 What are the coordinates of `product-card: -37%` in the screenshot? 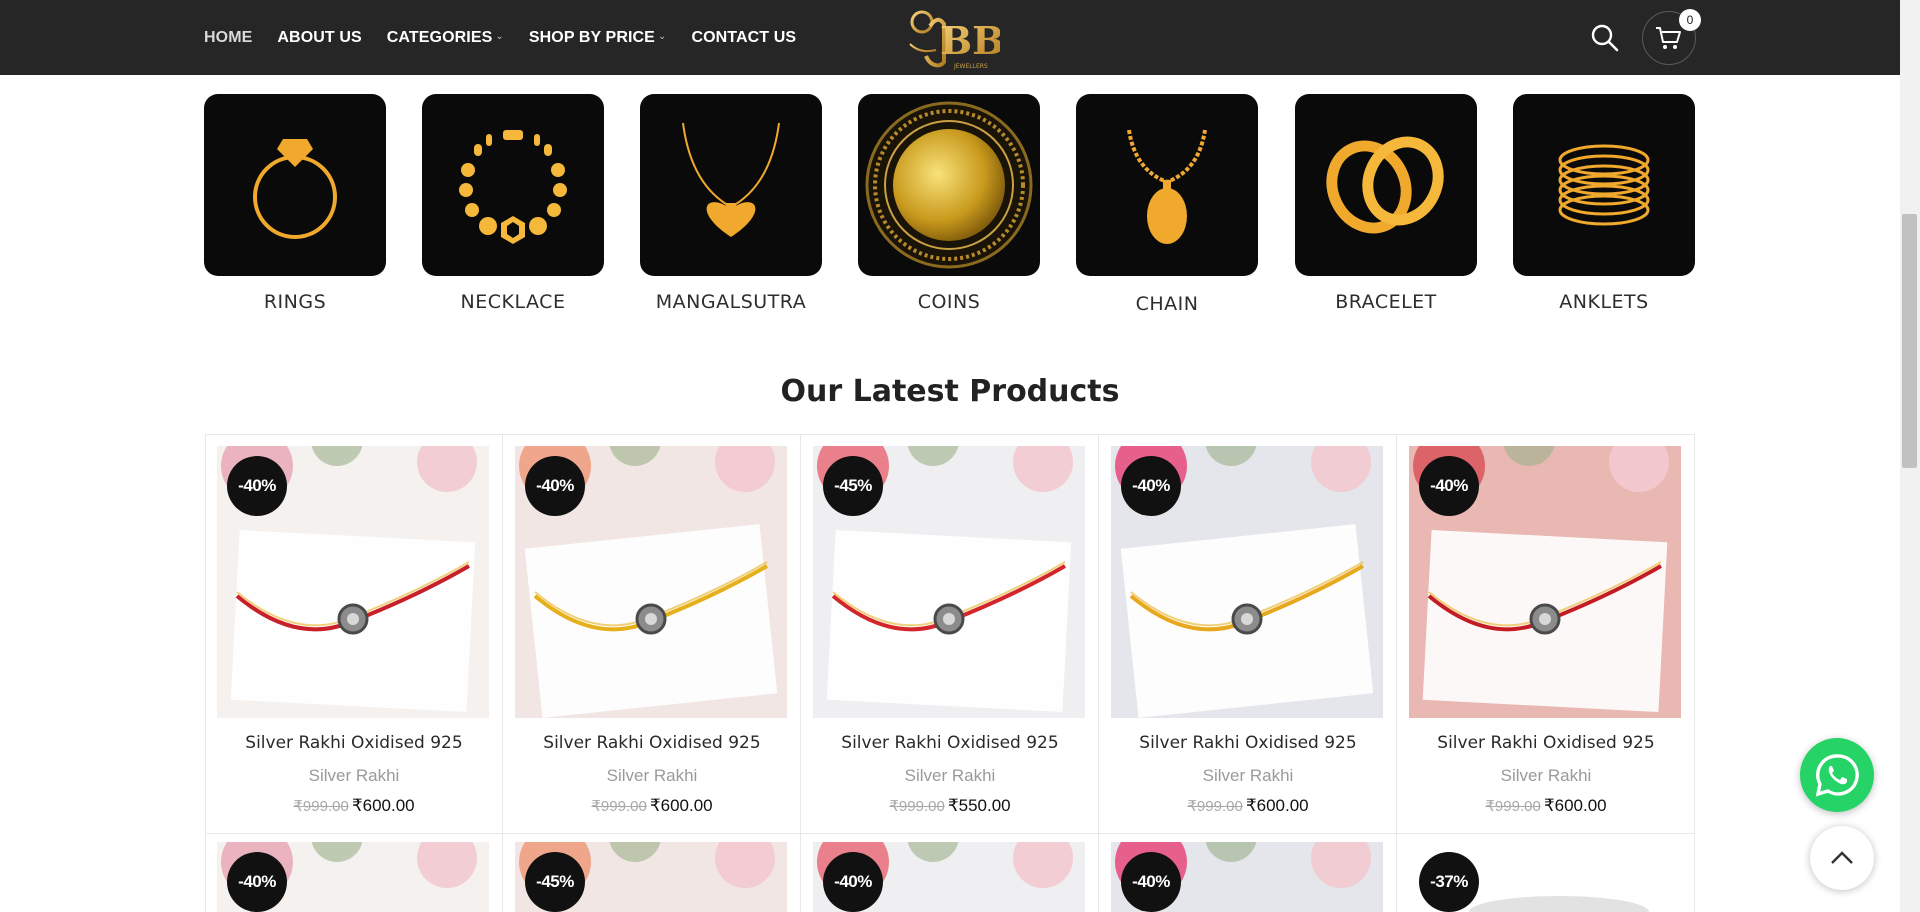 It's located at (1546, 871).